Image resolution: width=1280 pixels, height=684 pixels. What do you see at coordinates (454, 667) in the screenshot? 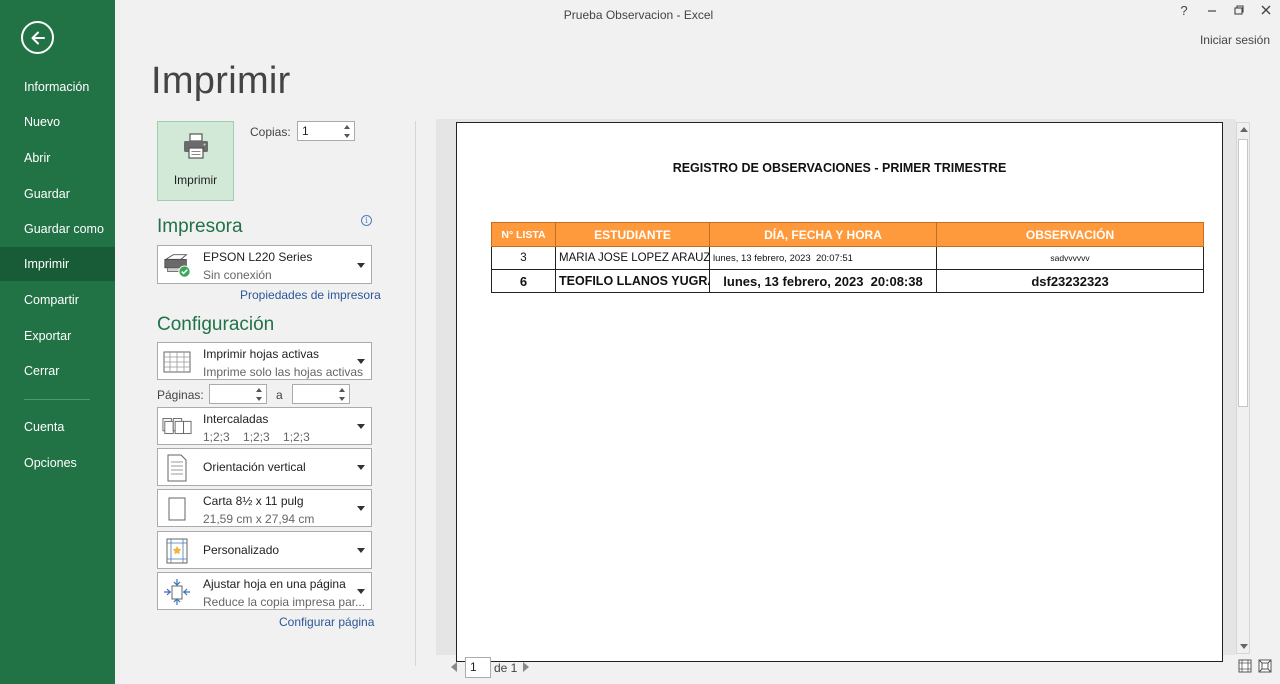
I see `previous-page-button` at bounding box center [454, 667].